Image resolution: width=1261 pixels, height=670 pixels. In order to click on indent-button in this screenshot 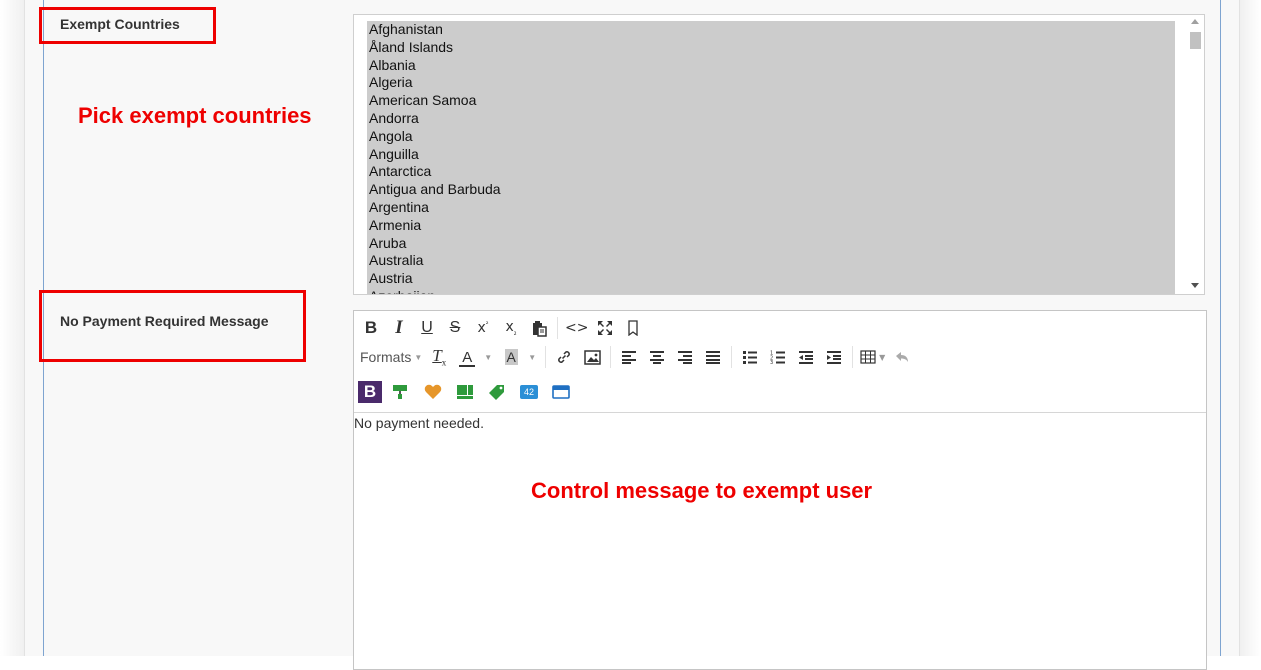, I will do `click(834, 357)`.